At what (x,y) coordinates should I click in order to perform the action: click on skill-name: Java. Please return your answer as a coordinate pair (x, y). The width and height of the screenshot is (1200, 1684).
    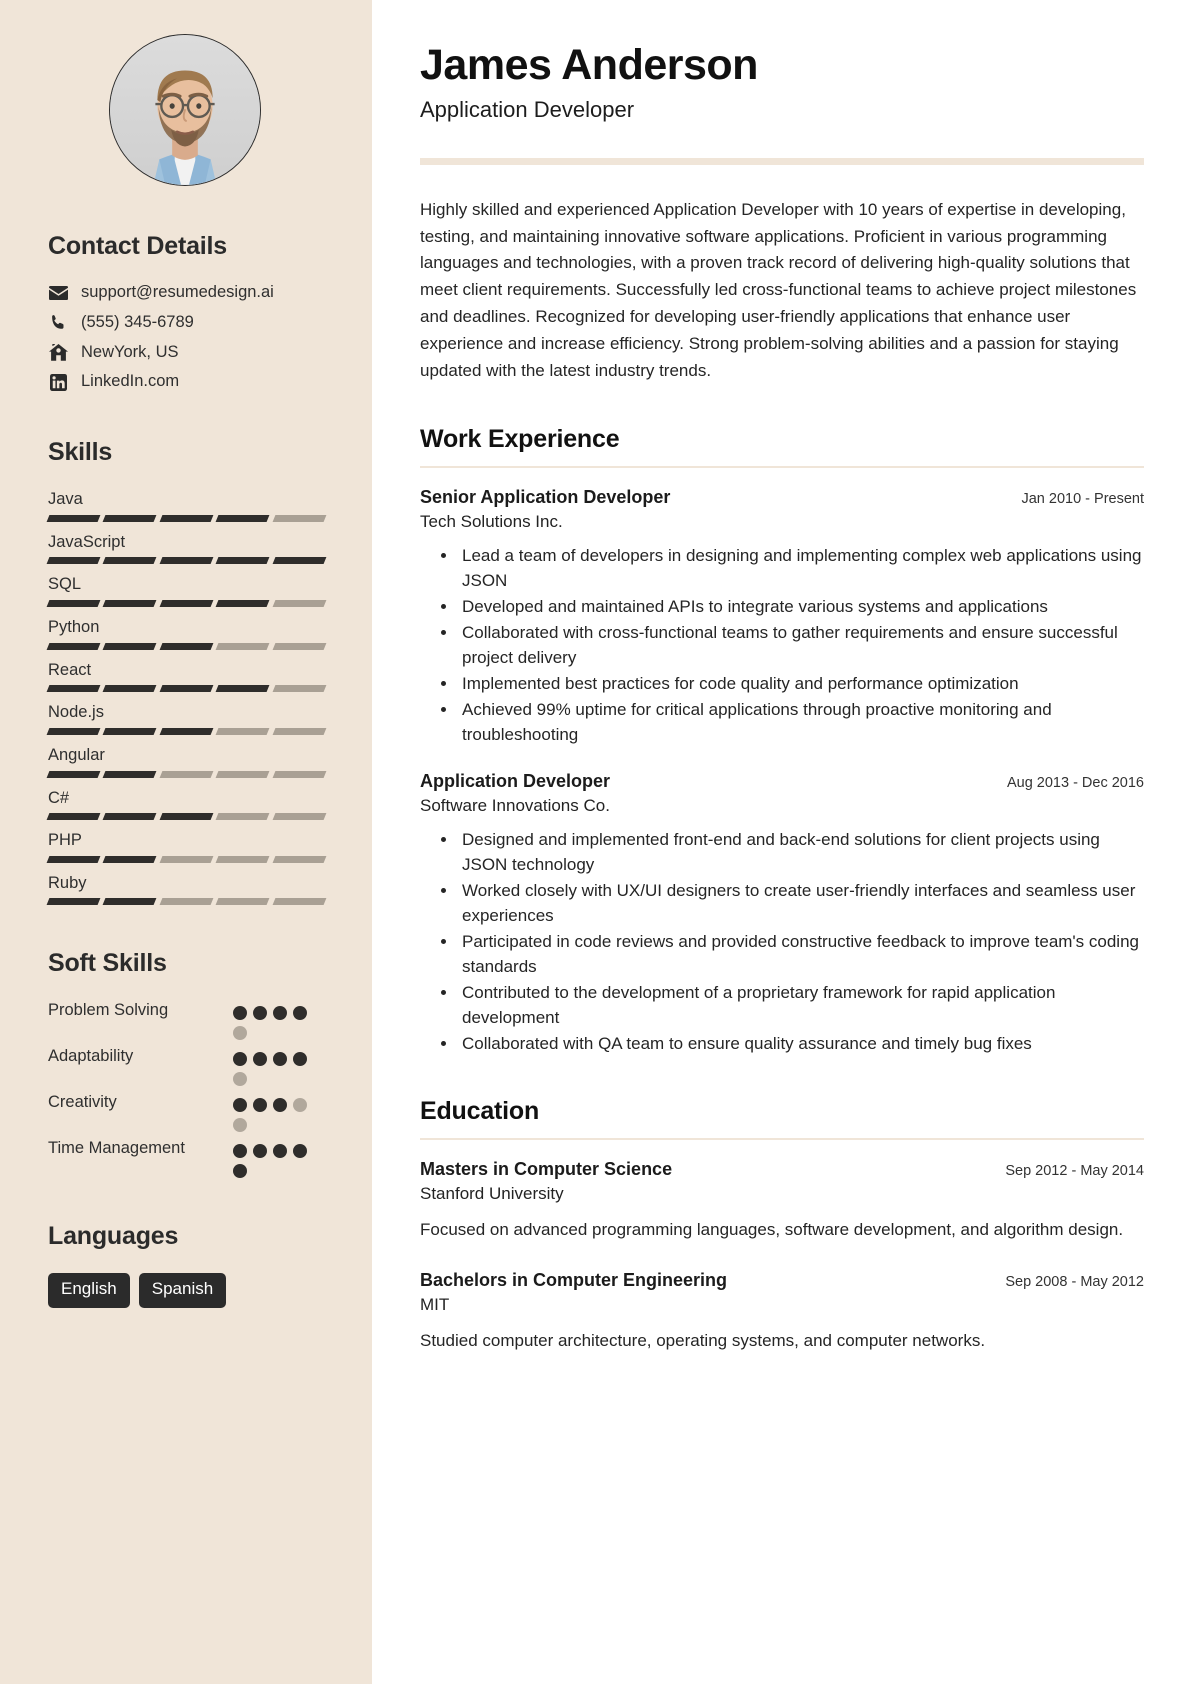
    Looking at the image, I should click on (65, 499).